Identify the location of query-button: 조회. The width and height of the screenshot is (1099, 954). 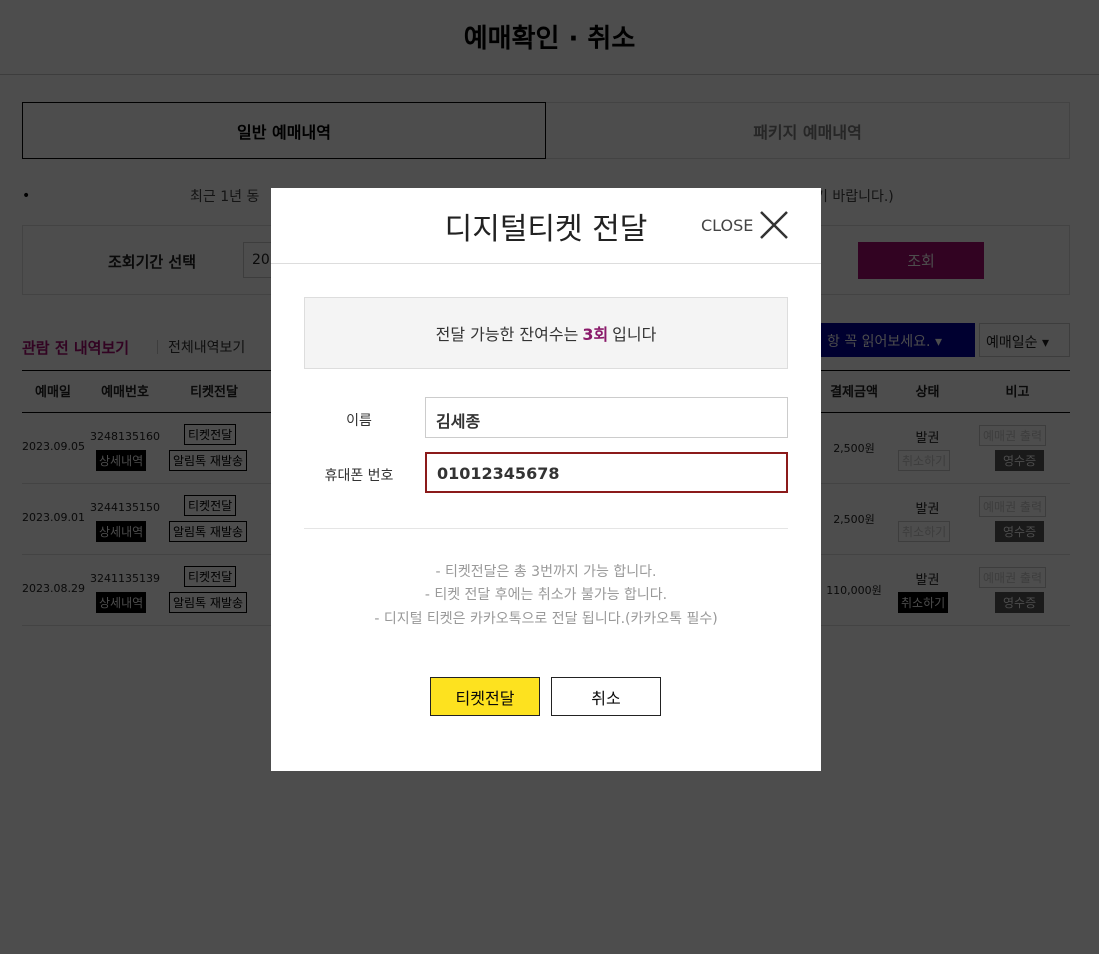
(921, 260).